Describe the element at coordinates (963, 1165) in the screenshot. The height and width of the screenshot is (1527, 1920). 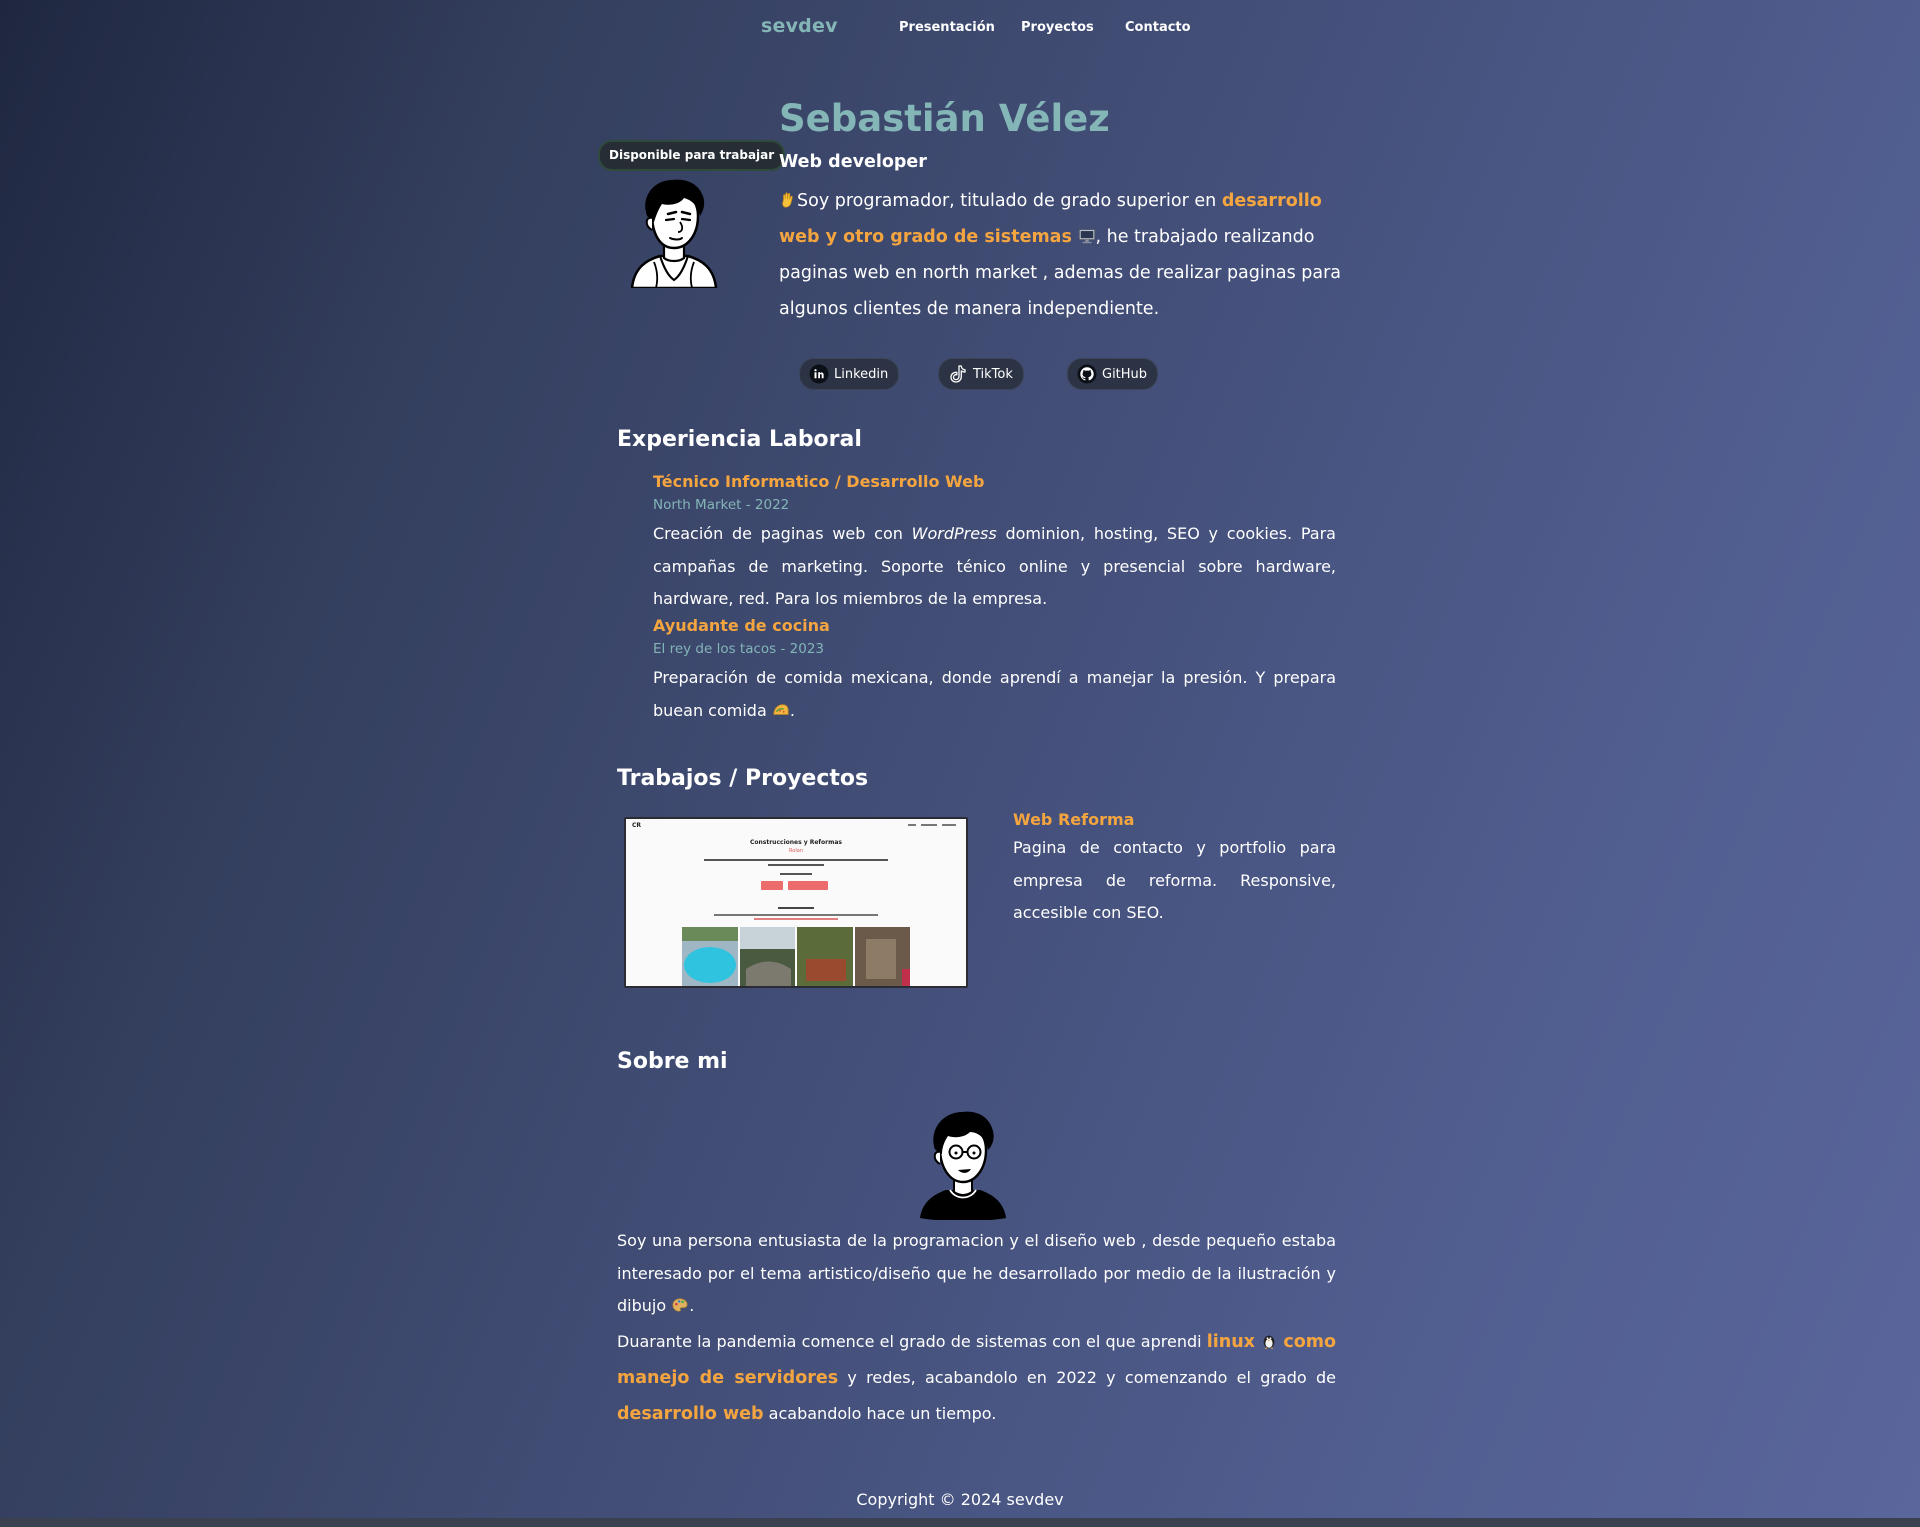
I see `avatar-glasses-illustration` at that location.